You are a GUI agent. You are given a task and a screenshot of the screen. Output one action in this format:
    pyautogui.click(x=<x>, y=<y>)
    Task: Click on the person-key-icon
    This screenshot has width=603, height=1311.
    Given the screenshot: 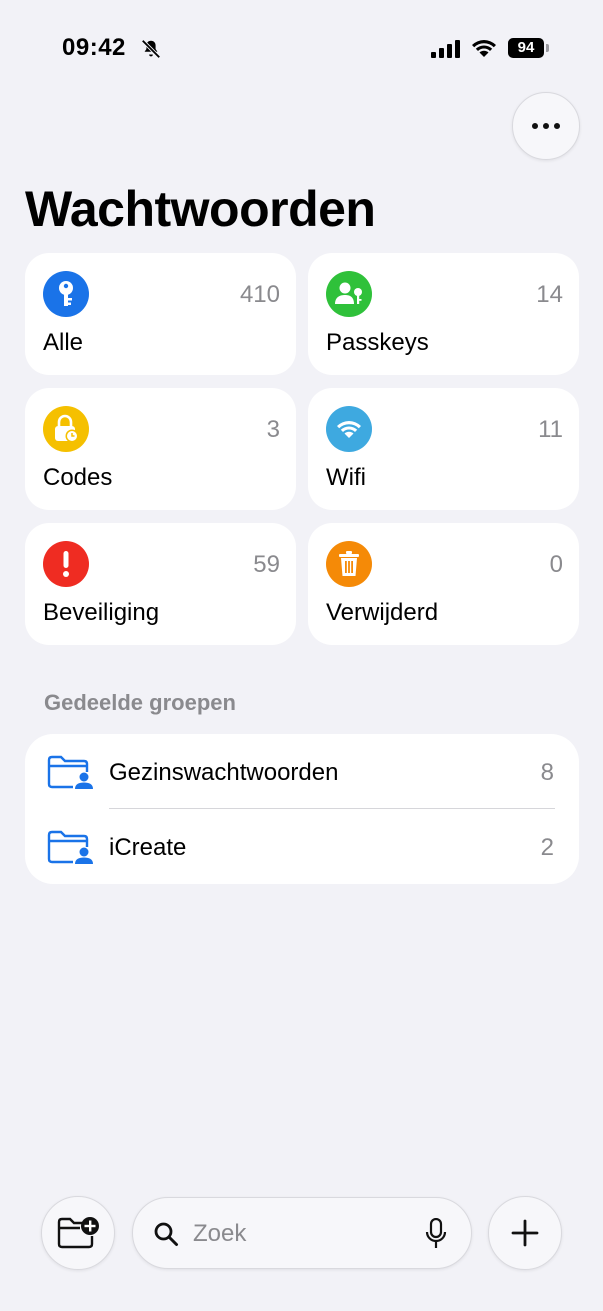 What is the action you would take?
    pyautogui.click(x=349, y=294)
    